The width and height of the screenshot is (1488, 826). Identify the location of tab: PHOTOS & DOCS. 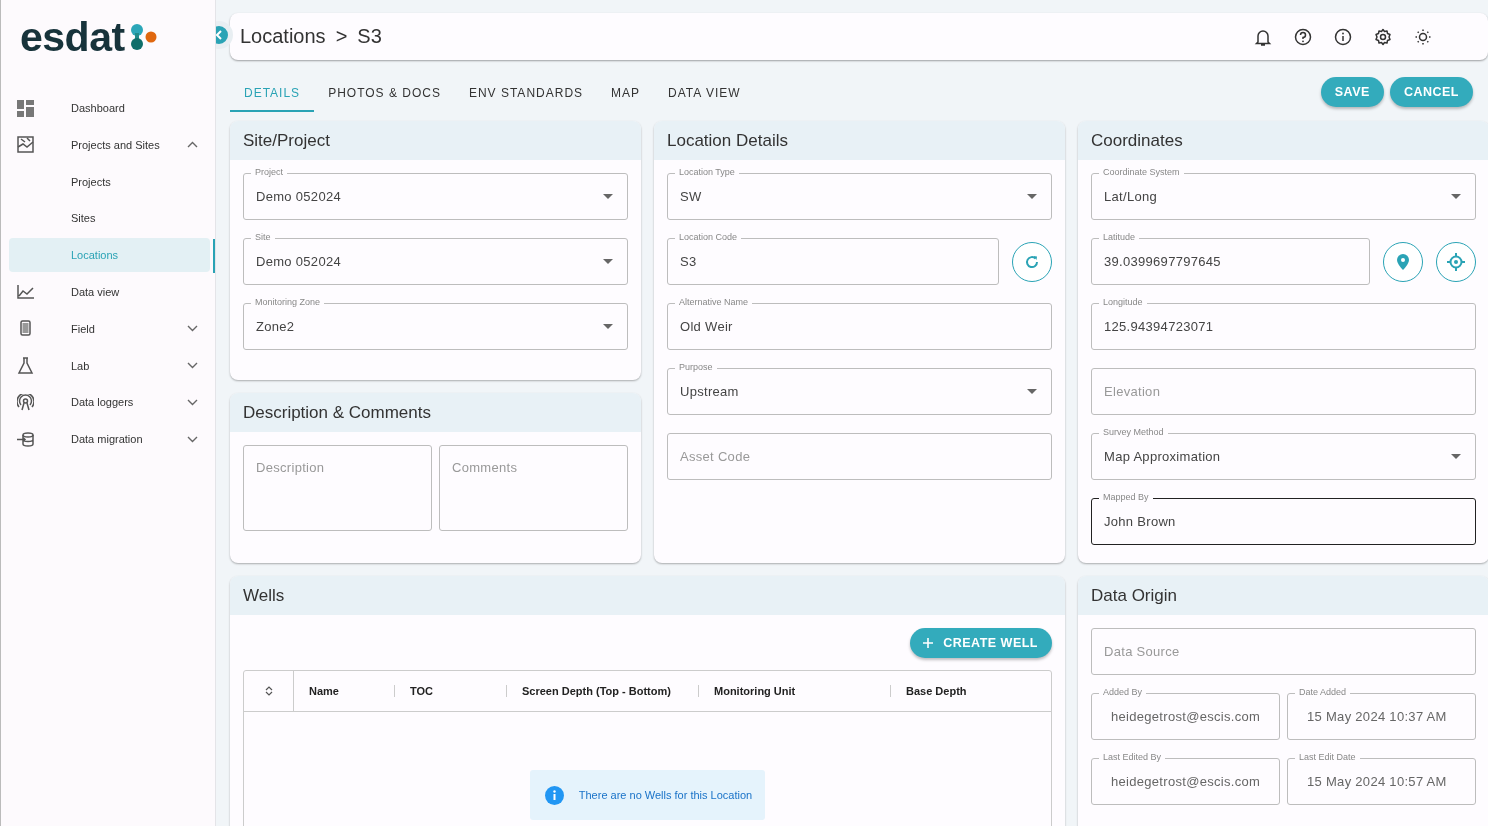
(384, 93).